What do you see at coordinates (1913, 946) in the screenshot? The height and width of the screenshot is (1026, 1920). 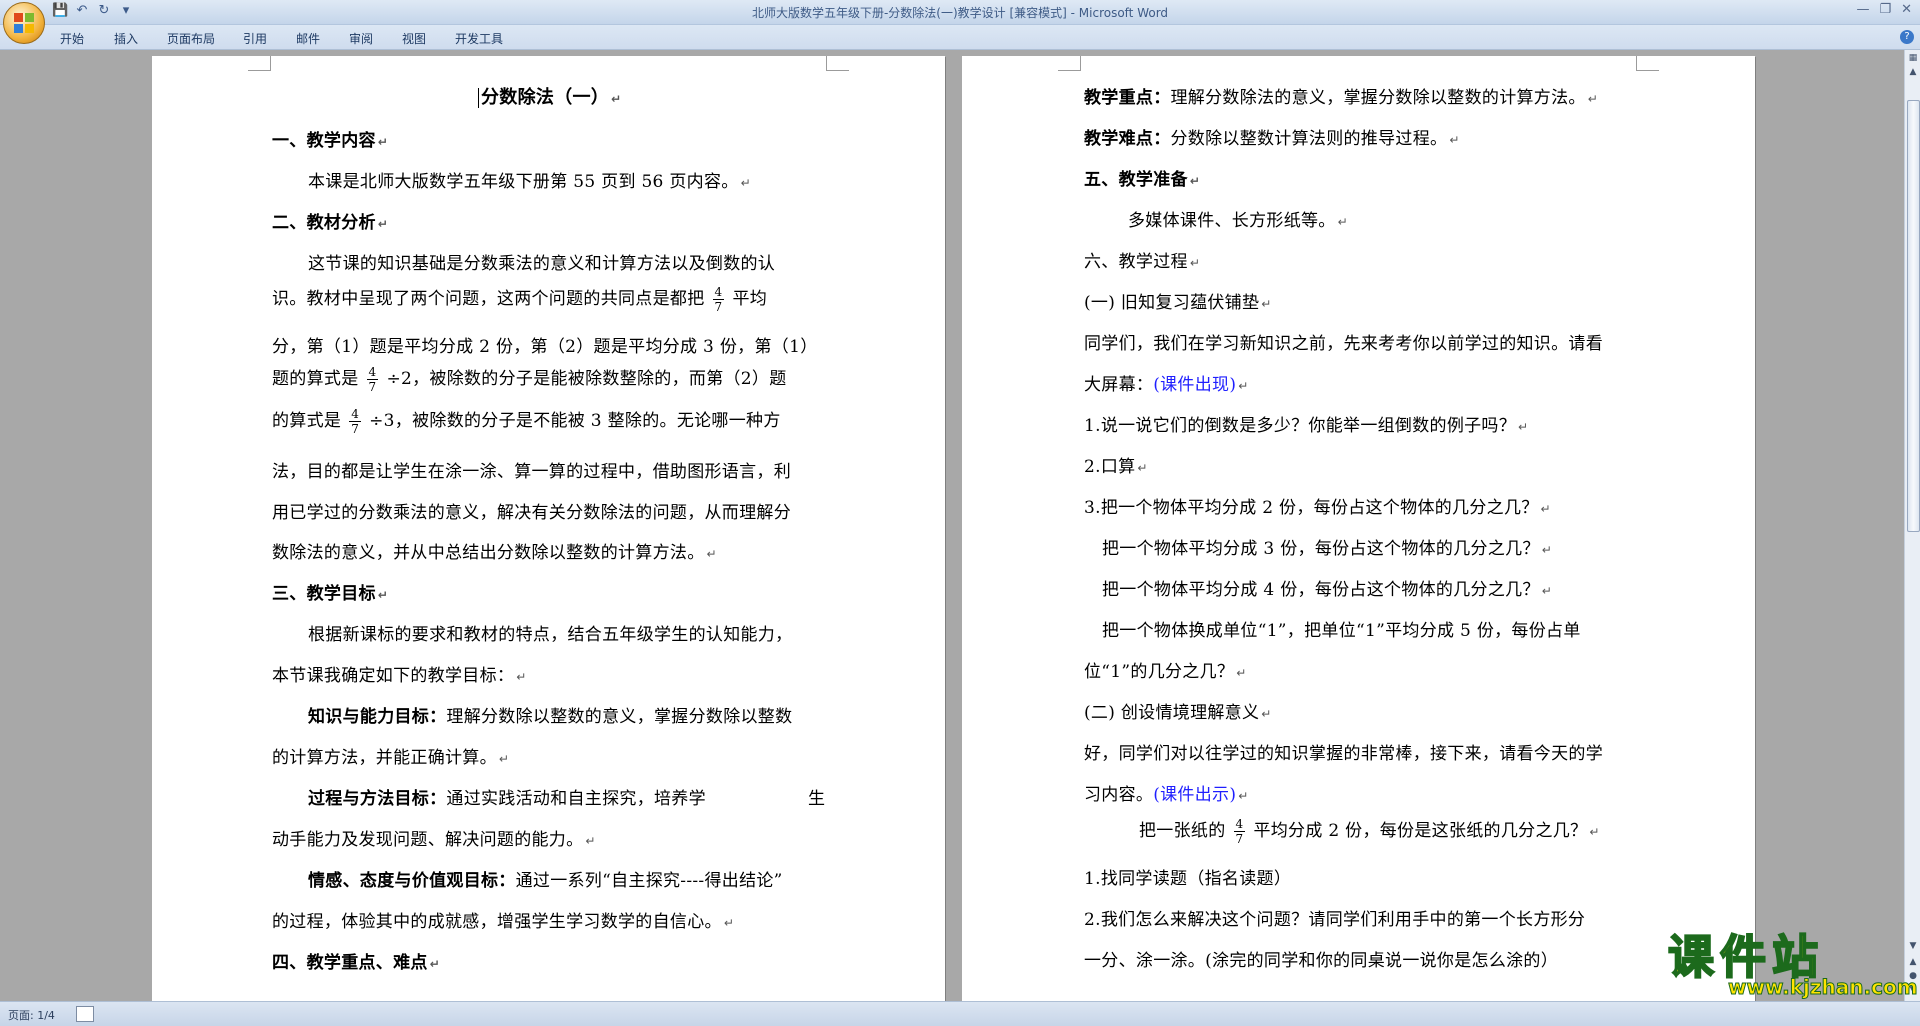 I see `scroll-down-icon: ▼` at bounding box center [1913, 946].